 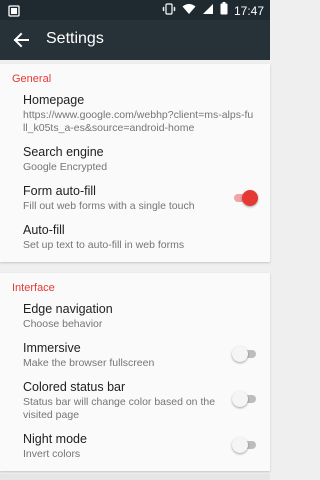 I want to click on pref-search-engine: Search engine Google Encrypted, so click(x=143, y=159).